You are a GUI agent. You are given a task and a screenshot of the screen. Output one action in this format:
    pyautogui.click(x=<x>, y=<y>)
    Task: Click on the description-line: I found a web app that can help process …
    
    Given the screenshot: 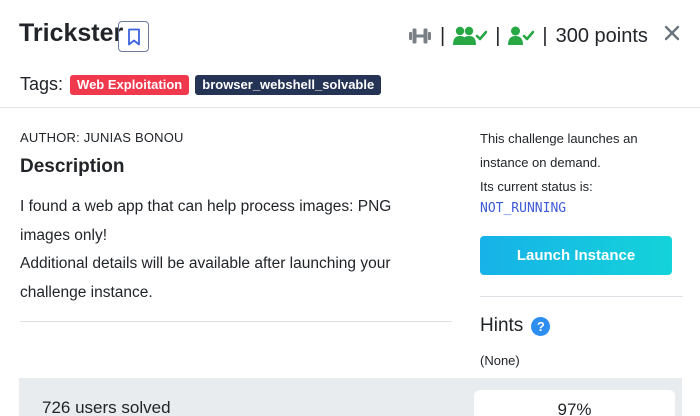 What is the action you would take?
    pyautogui.click(x=206, y=221)
    